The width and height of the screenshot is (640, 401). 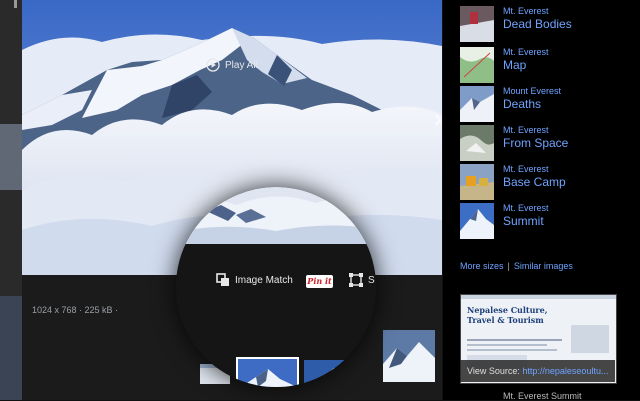 What do you see at coordinates (532, 91) in the screenshot?
I see `related-item-top: Mount Everest` at bounding box center [532, 91].